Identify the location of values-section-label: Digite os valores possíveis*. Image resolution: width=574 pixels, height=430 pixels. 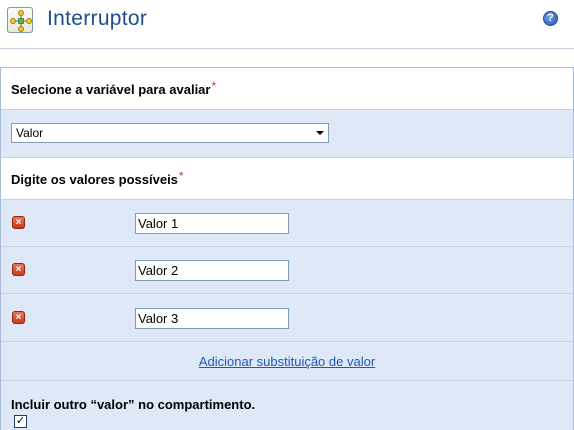
(97, 178).